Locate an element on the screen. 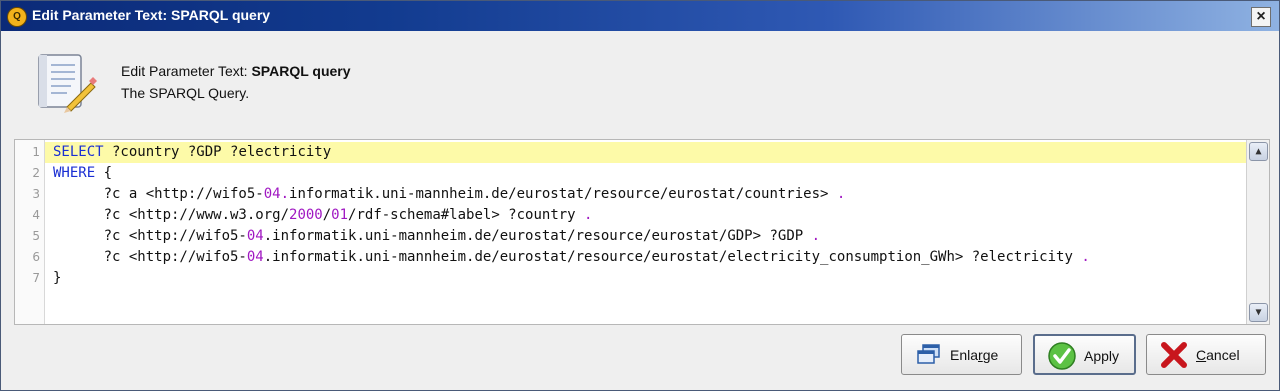 This screenshot has width=1280, height=391. apply-label: Apply is located at coordinates (1102, 356).